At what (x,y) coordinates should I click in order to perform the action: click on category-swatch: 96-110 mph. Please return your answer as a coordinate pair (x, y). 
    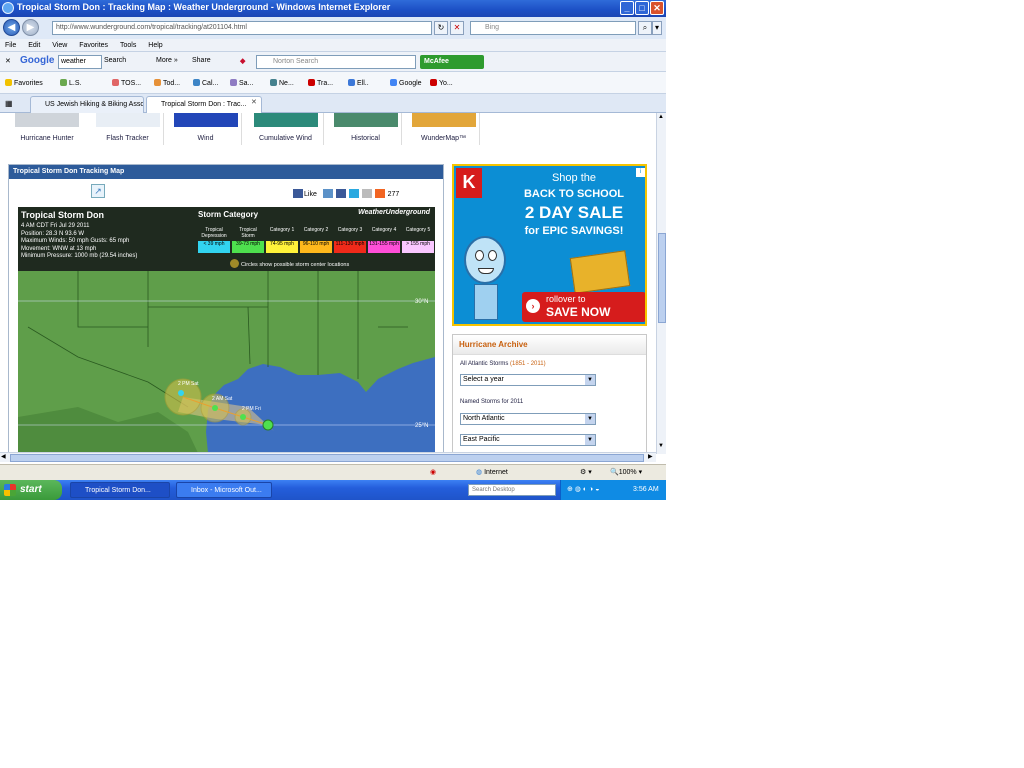
    Looking at the image, I should click on (316, 247).